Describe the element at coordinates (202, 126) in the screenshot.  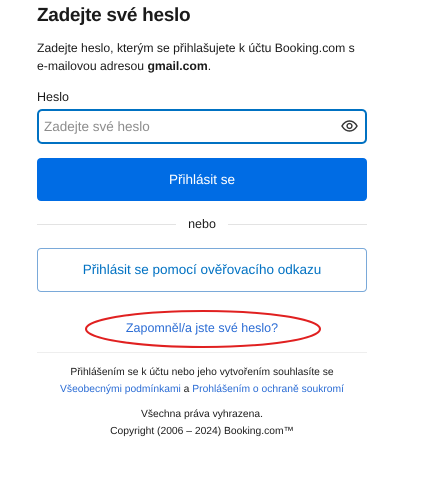
I see `password-field: Zadejte své heslo` at that location.